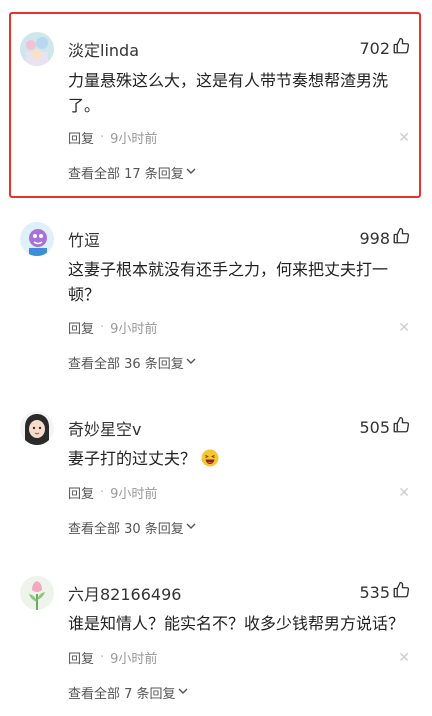  Describe the element at coordinates (228, 282) in the screenshot. I see `comment-text: 这妻子根本就没有还手之力，何来把丈夫打一顿？` at that location.